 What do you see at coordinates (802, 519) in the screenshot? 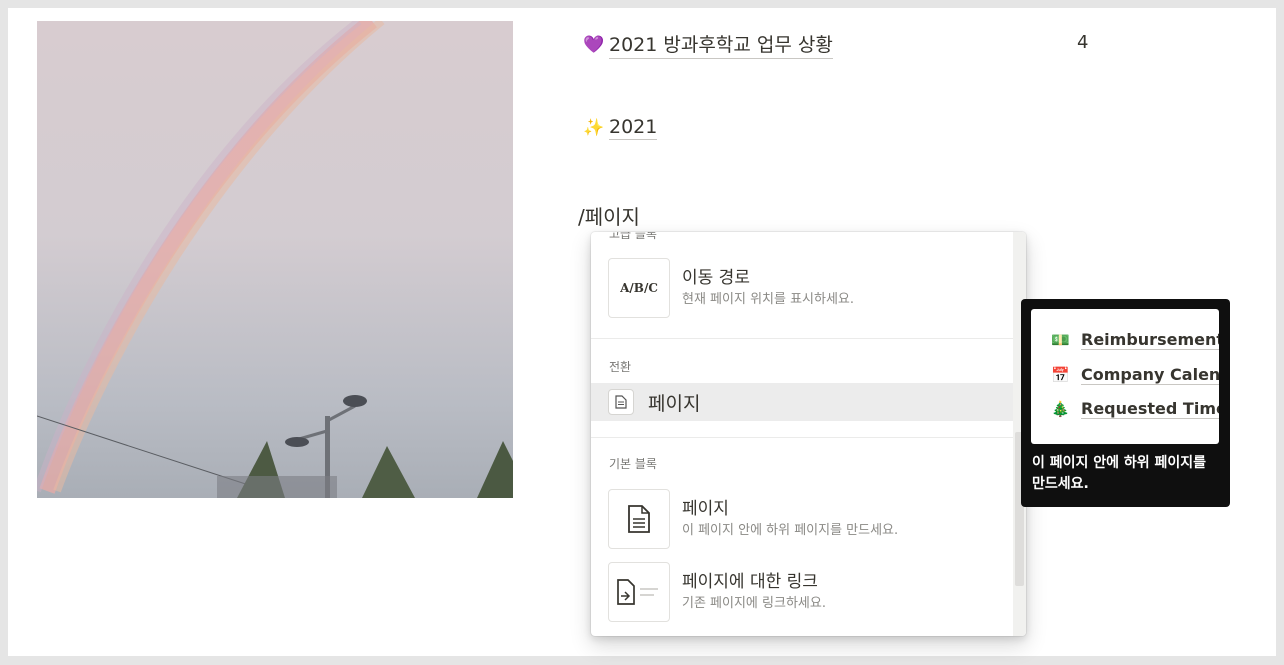
I see `menu-item-page: 페이지 이 페이지 안에 하위 페이지를 만드세요.` at bounding box center [802, 519].